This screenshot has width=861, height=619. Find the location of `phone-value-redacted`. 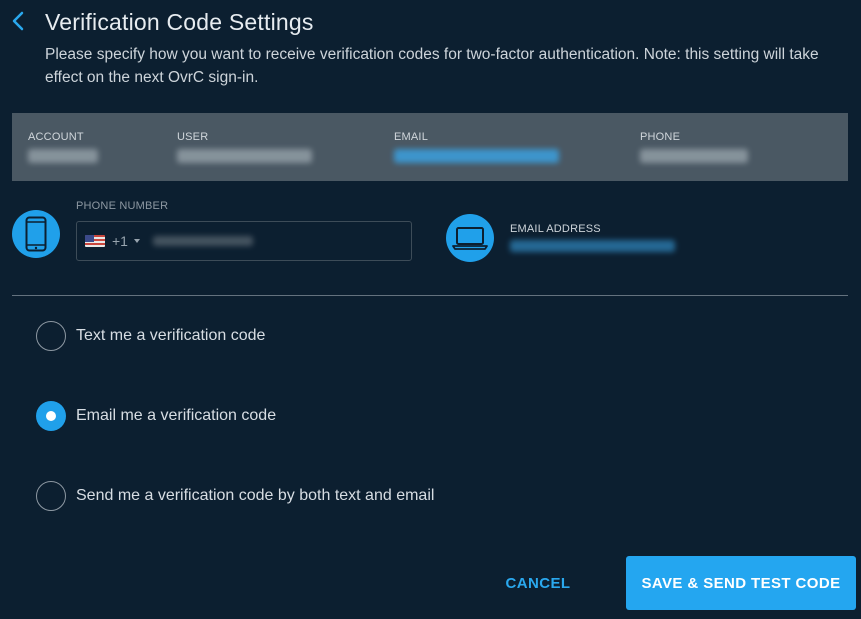

phone-value-redacted is located at coordinates (694, 156).